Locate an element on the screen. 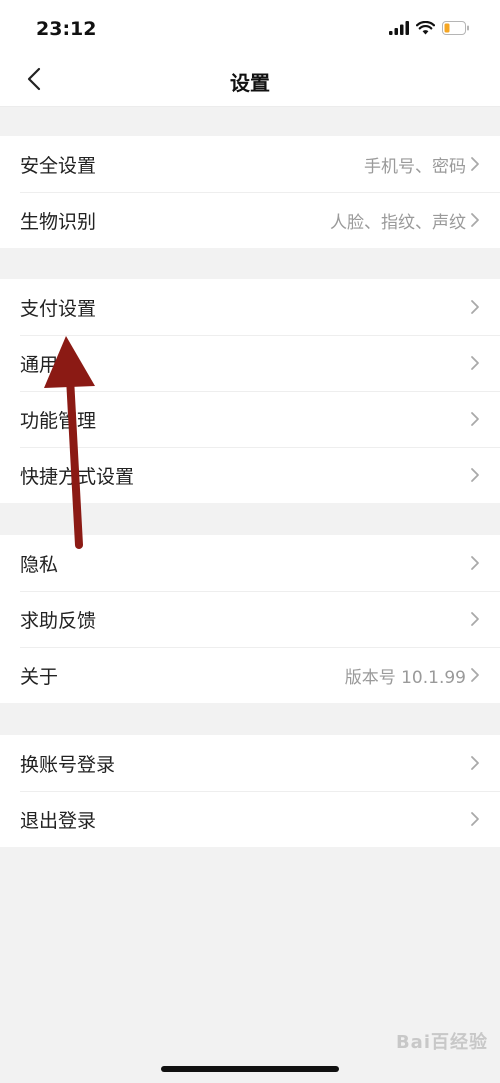 The height and width of the screenshot is (1083, 500). settings-row-features: 功能管理 is located at coordinates (250, 419).